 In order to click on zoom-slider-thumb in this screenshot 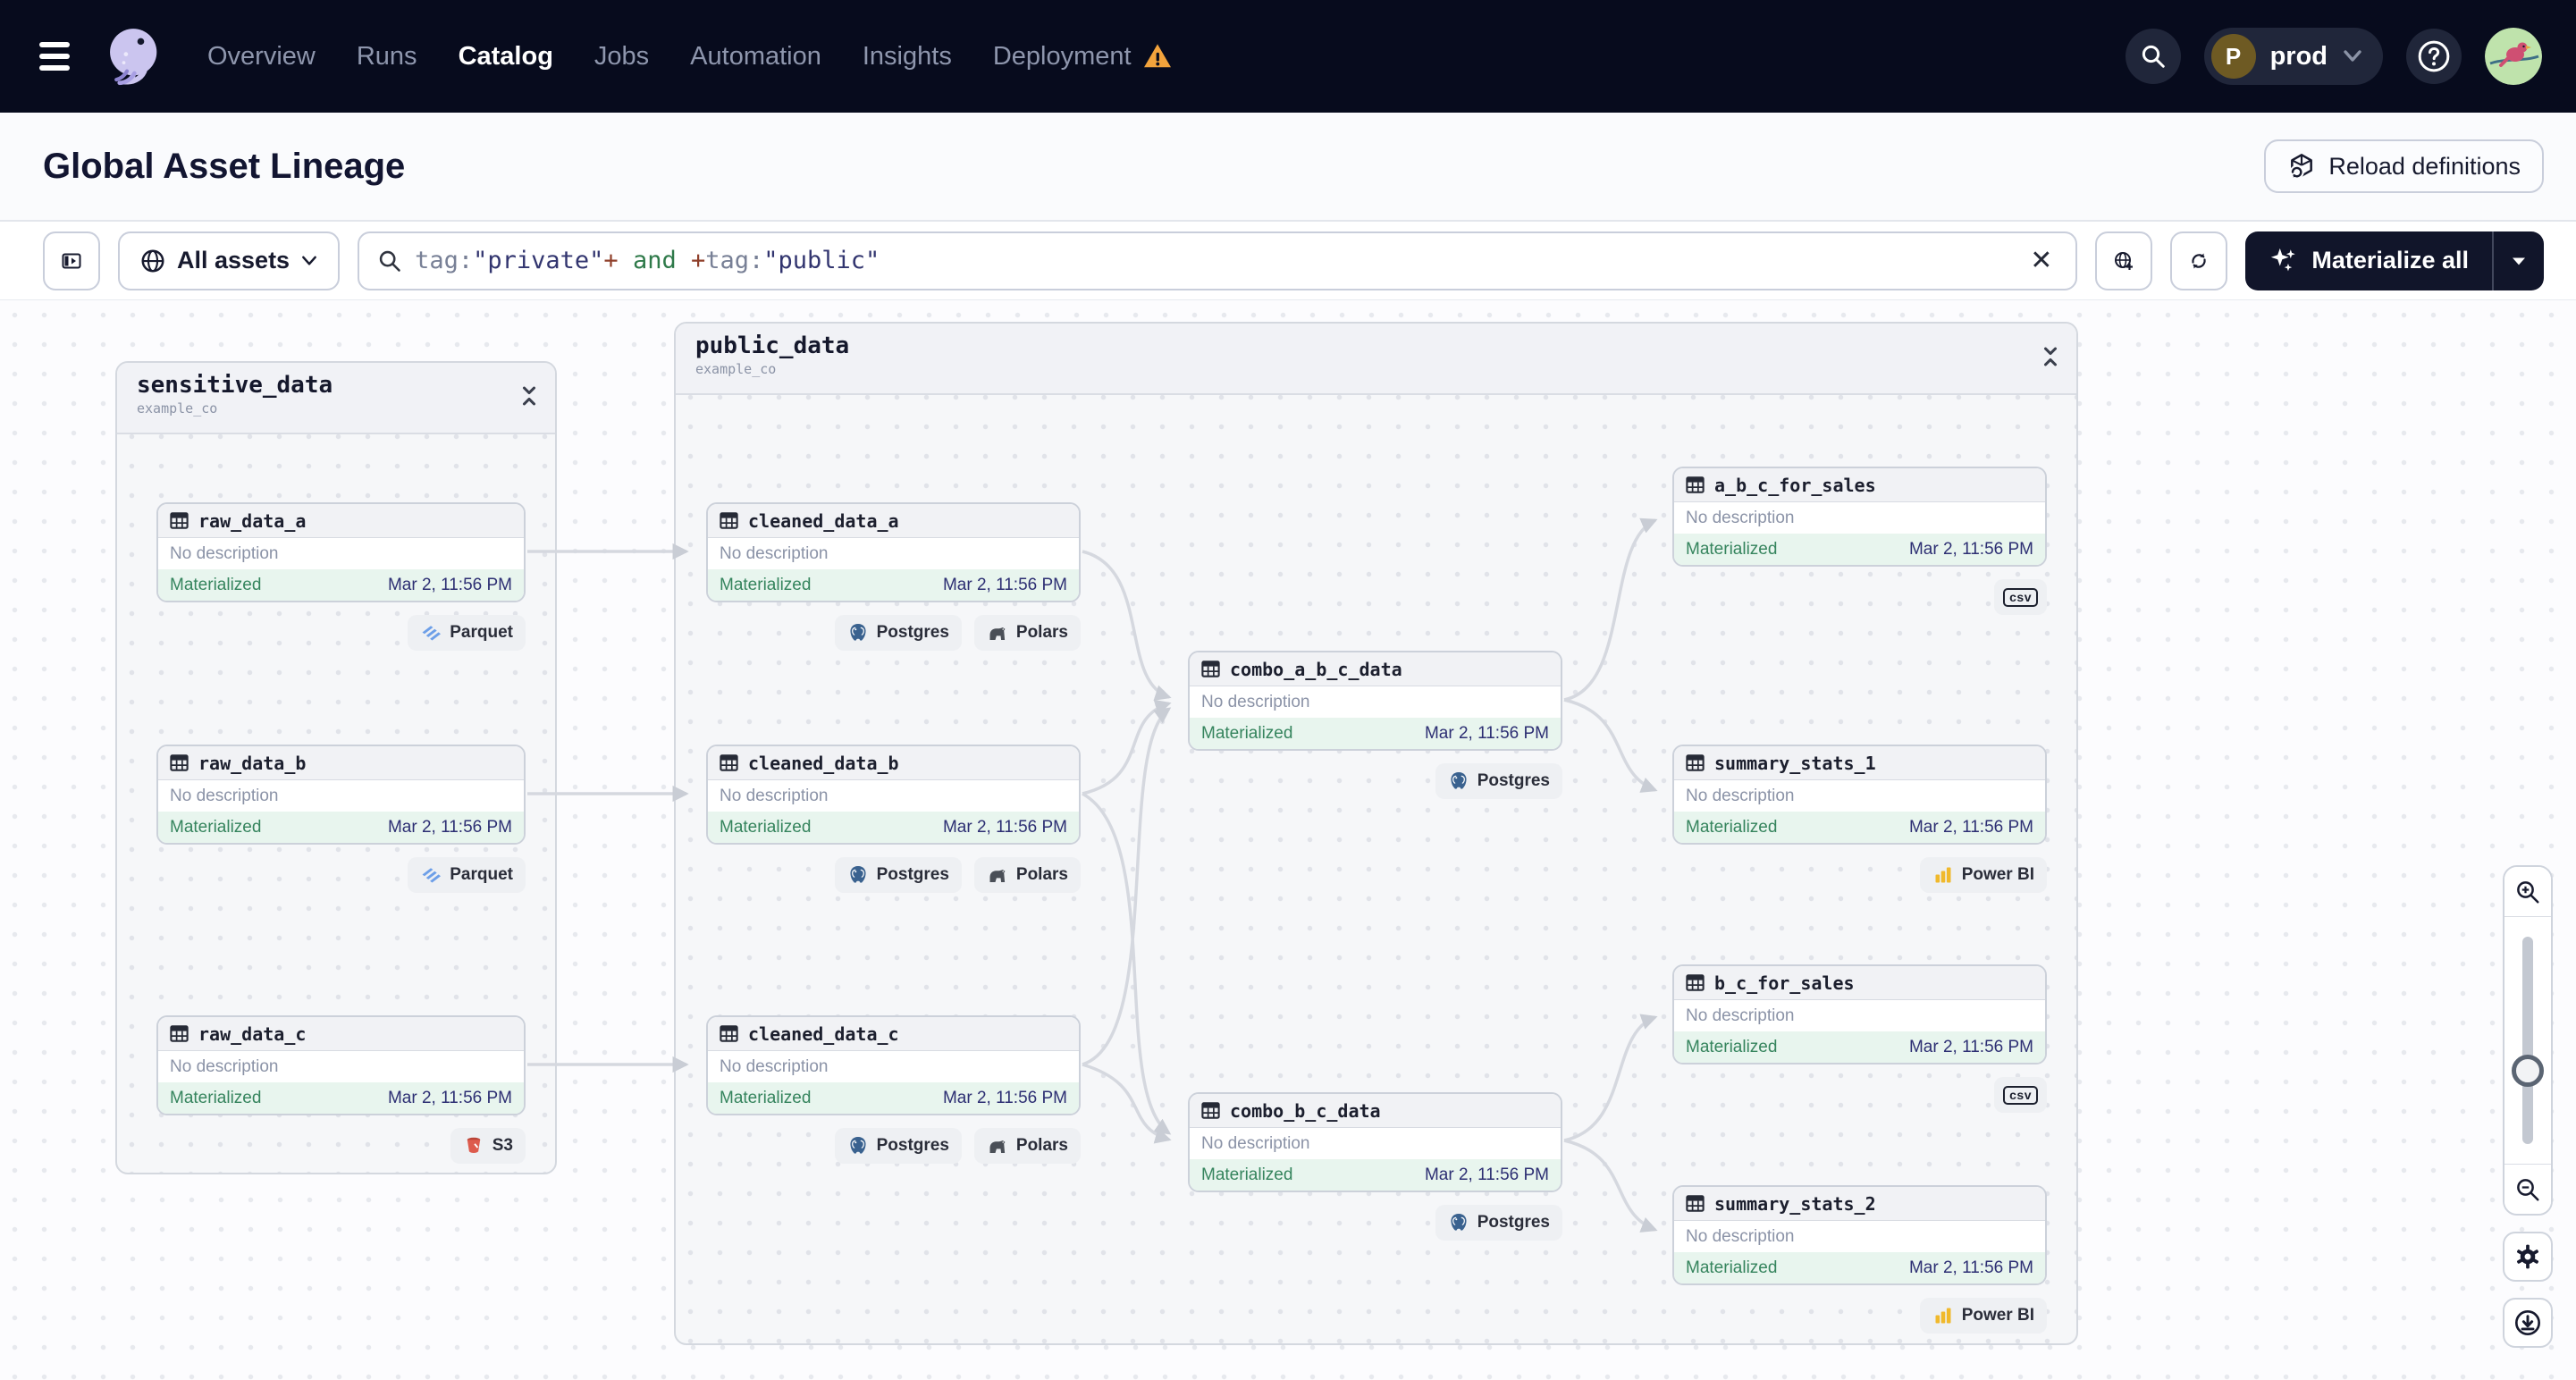, I will do `click(2528, 1071)`.